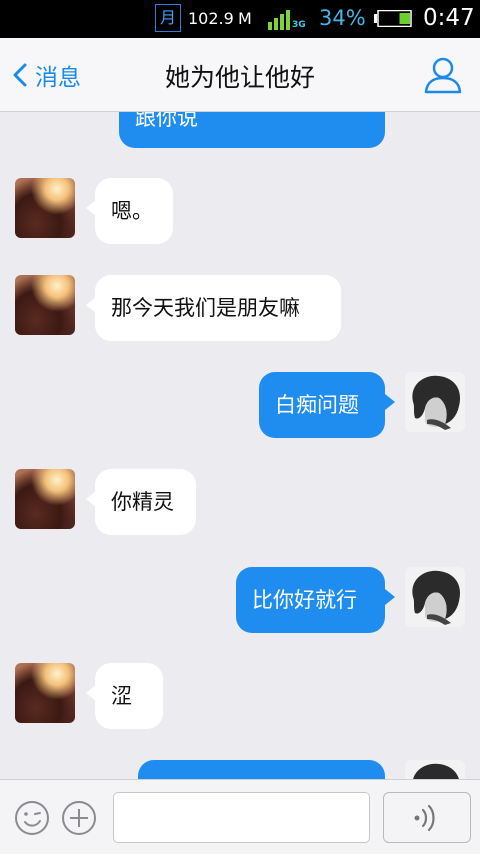  I want to click on back-button: 消息, so click(46, 75).